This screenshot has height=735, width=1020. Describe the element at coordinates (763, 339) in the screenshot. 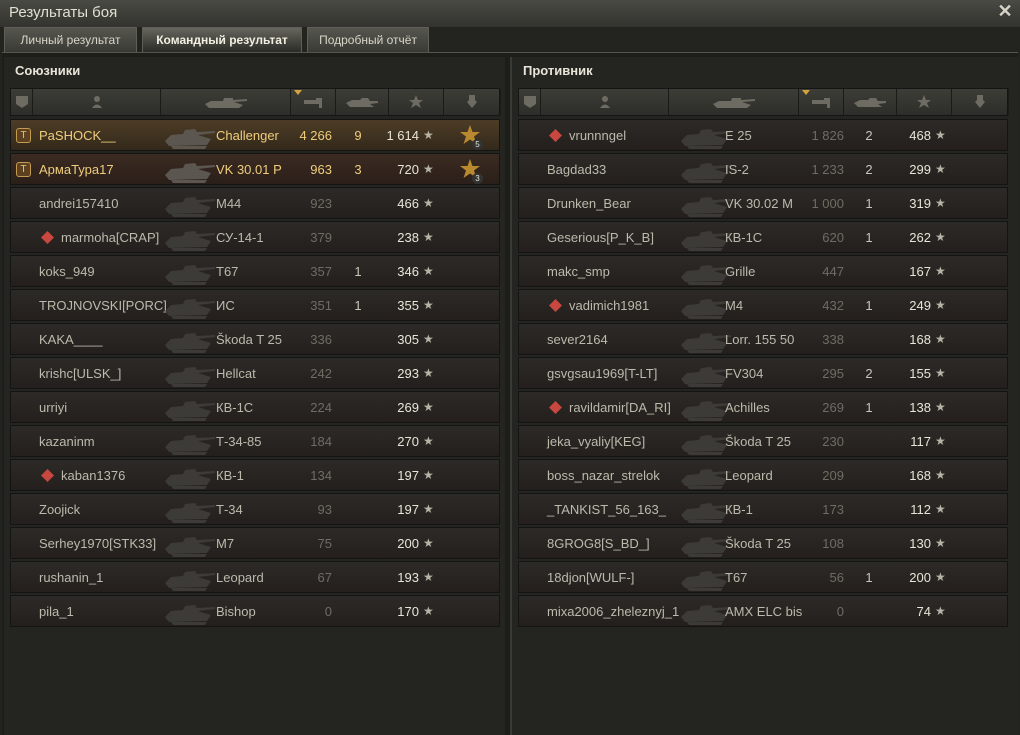

I see `enemies-player-row: sever2164 Lorr. 155 50 338 168 ★` at that location.